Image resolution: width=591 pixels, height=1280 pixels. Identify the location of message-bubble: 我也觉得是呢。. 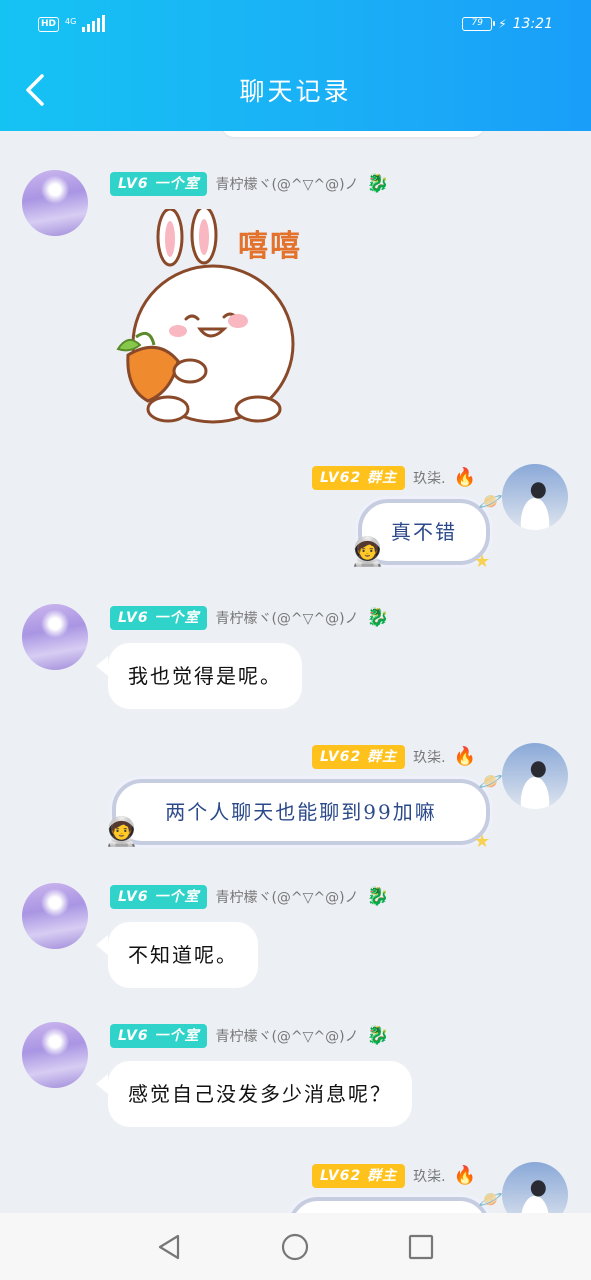
(205, 676).